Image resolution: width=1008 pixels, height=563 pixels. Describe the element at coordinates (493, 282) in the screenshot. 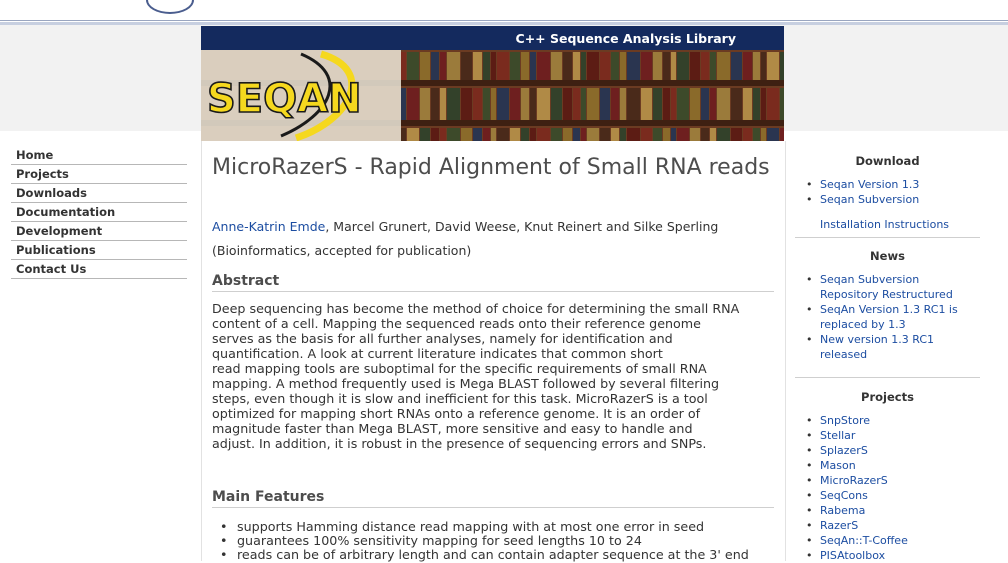

I see `abstract-heading: Abstract` at that location.